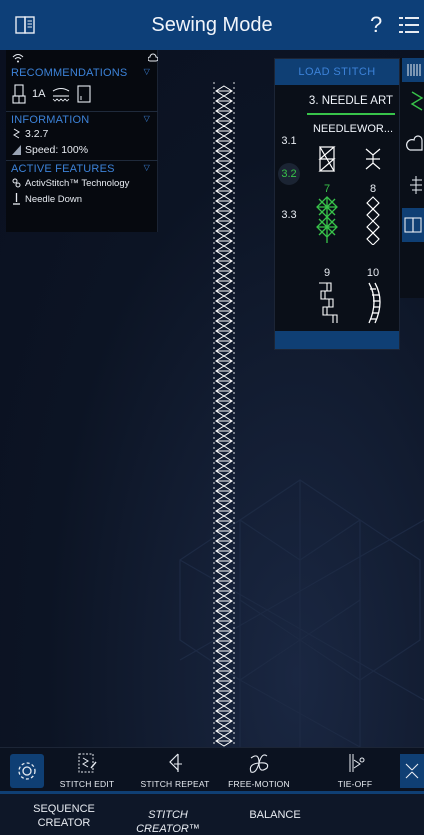 This screenshot has height=835, width=424. I want to click on stabilizer-icon, so click(61, 94).